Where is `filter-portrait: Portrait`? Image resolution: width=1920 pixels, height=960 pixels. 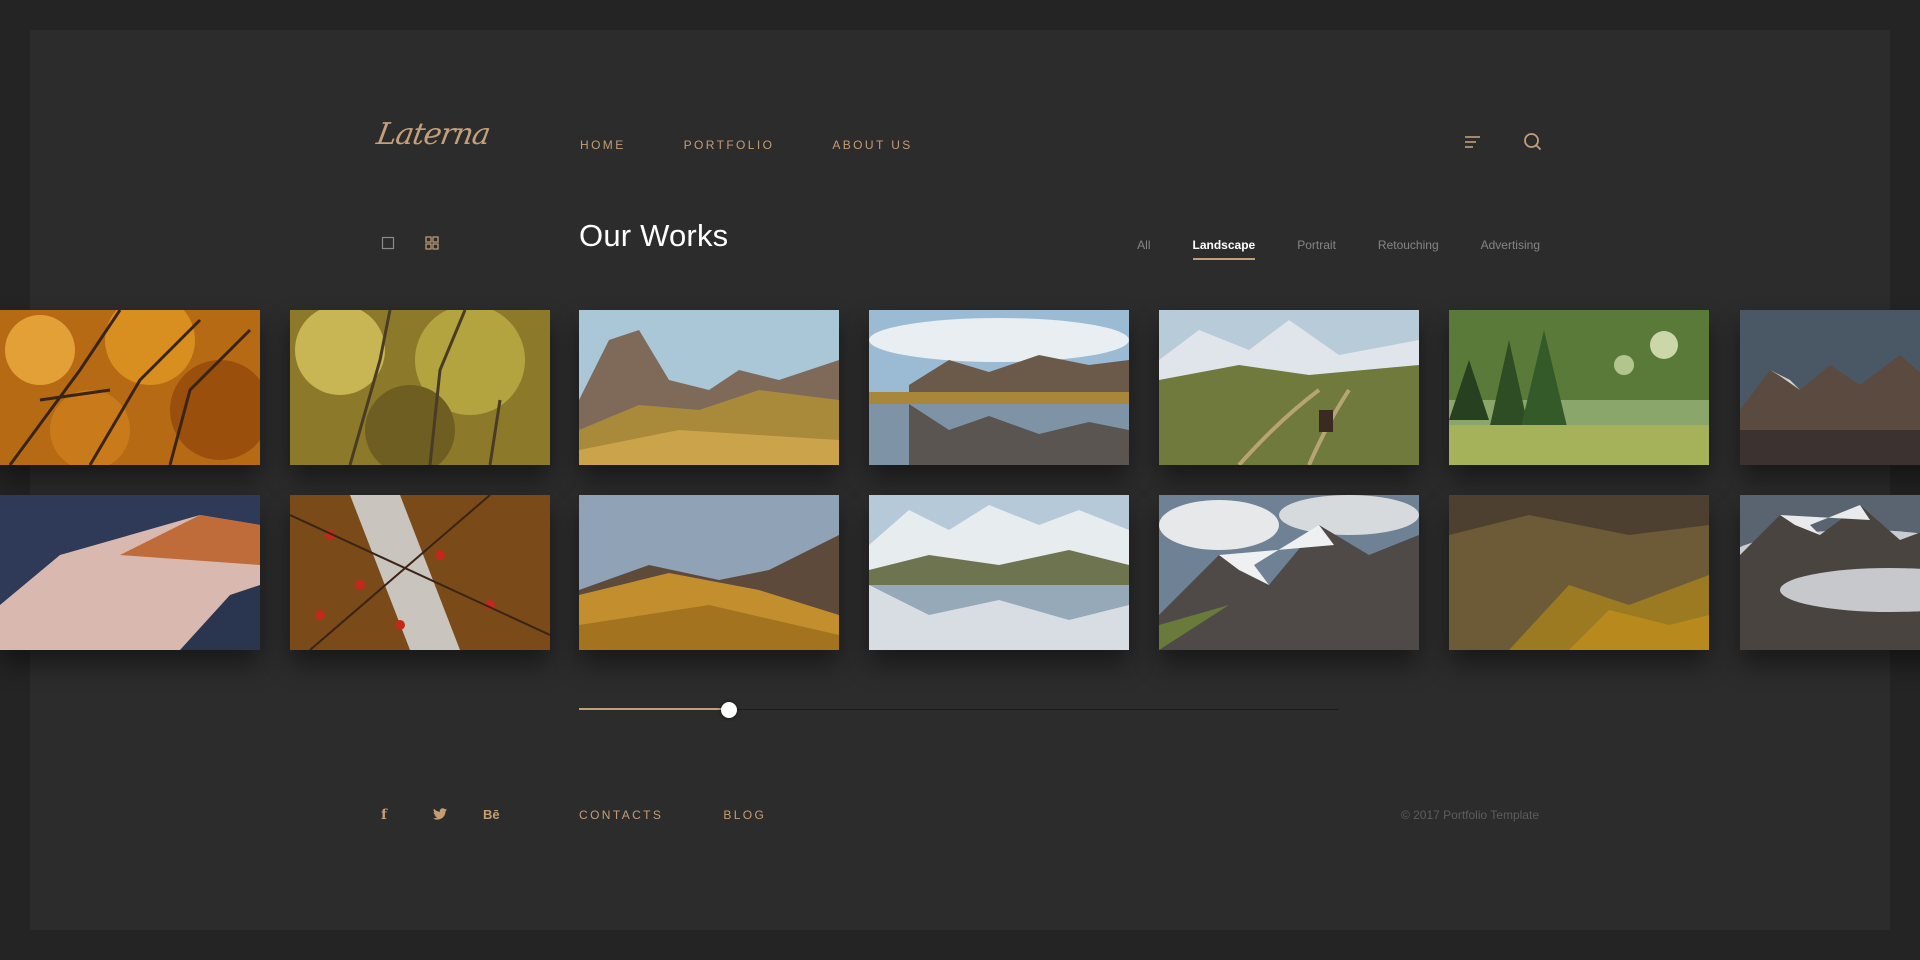
filter-portrait: Portrait is located at coordinates (1316, 248).